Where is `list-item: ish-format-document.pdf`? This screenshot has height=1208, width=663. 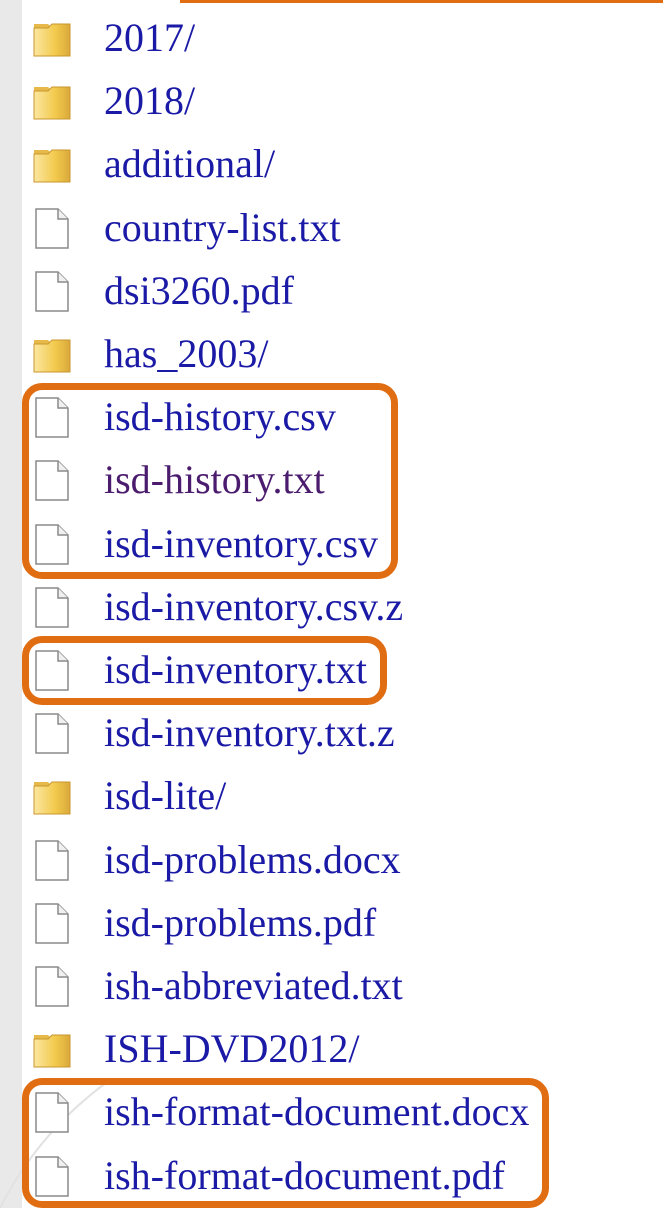 list-item: ish-format-document.pdf is located at coordinates (331, 1177).